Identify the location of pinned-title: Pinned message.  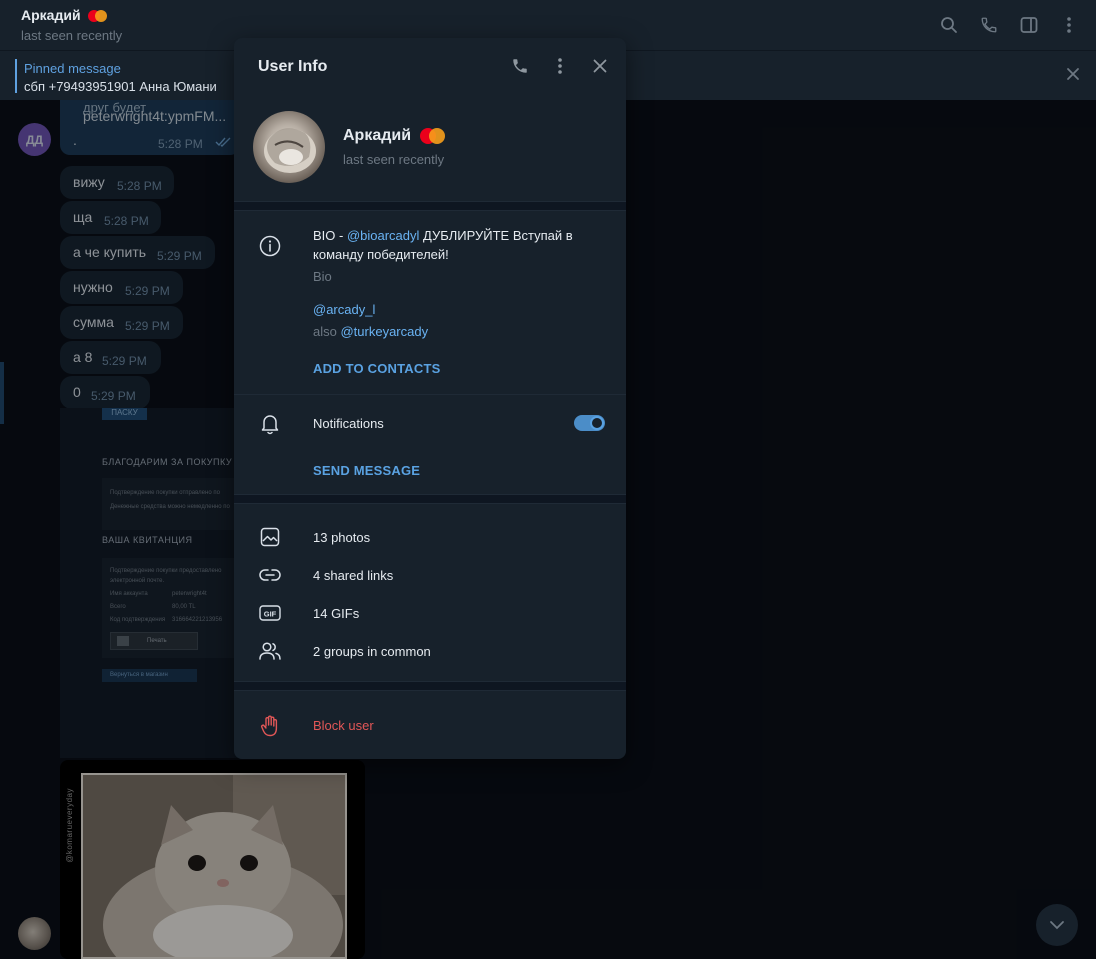
(72, 68).